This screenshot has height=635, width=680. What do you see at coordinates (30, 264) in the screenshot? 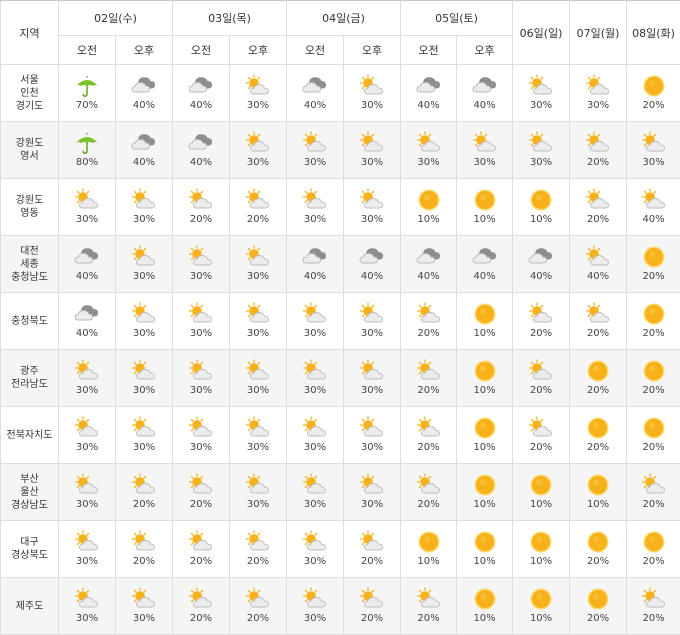
I see `region-name: 대전세종충청남도` at bounding box center [30, 264].